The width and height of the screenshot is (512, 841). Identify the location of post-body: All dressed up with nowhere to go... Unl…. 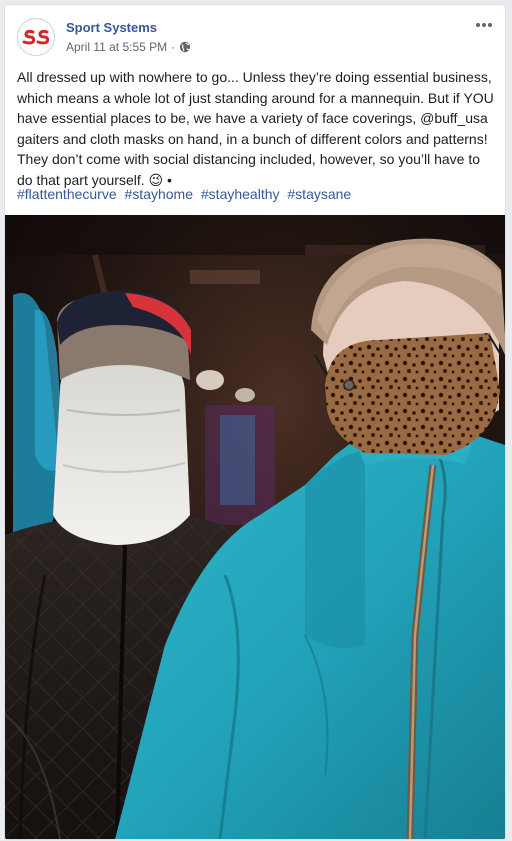
(255, 128).